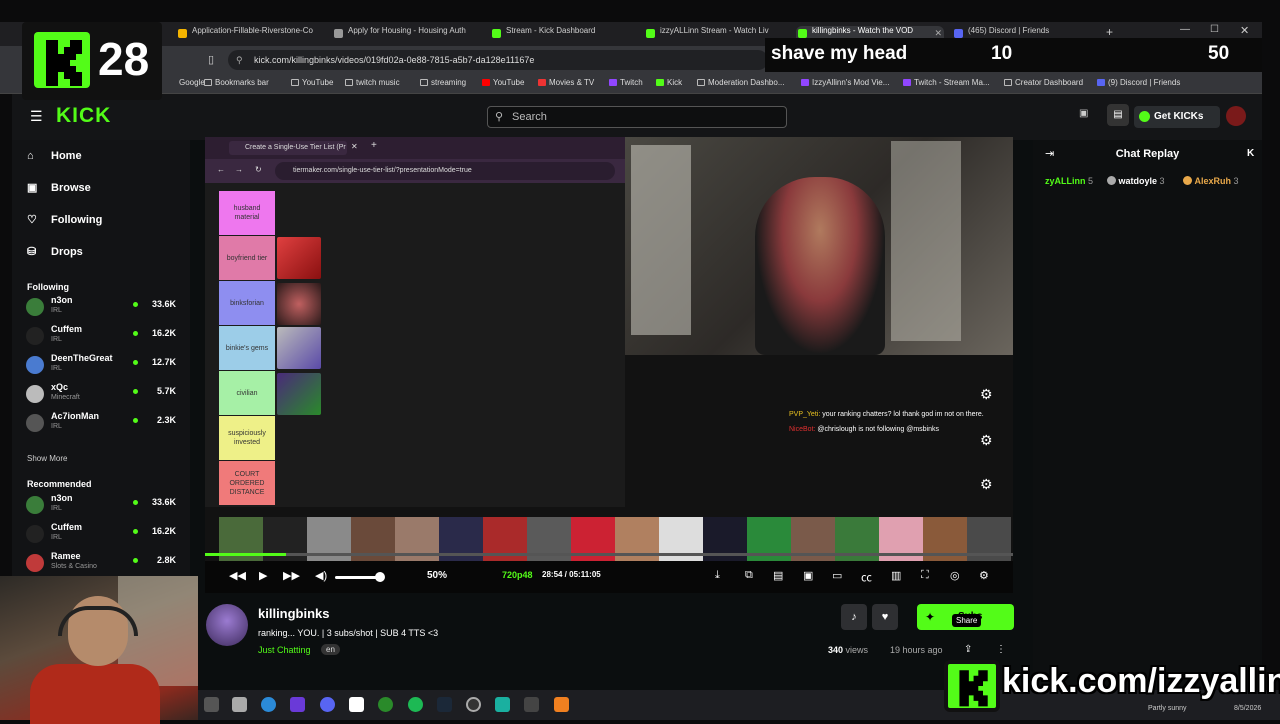  Describe the element at coordinates (372, 82) in the screenshot. I see `bookmark-item: twitch music` at that location.